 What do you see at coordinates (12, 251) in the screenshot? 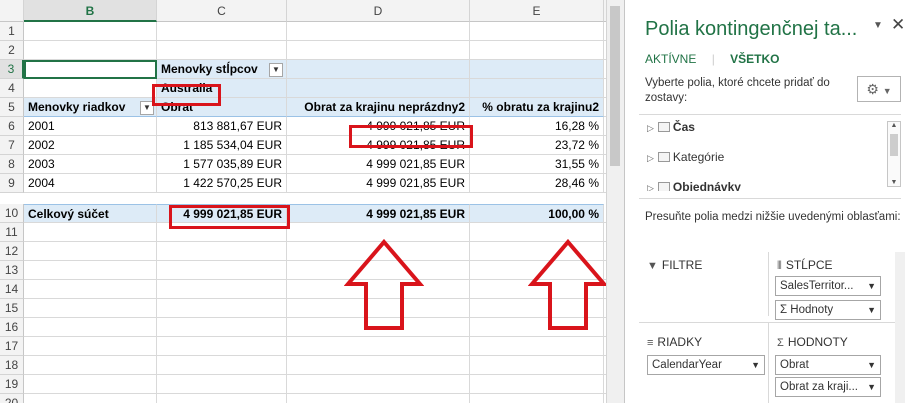
I see `row-header-12: 12` at bounding box center [12, 251].